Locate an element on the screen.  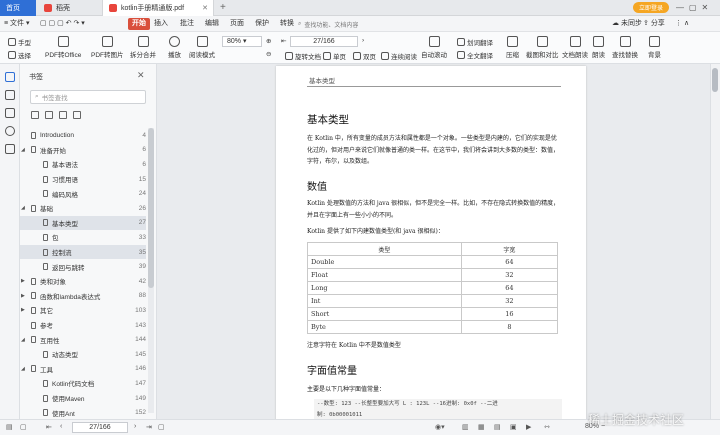
pdf-to-image-button: PDF转图片 is located at coordinates (107, 47).